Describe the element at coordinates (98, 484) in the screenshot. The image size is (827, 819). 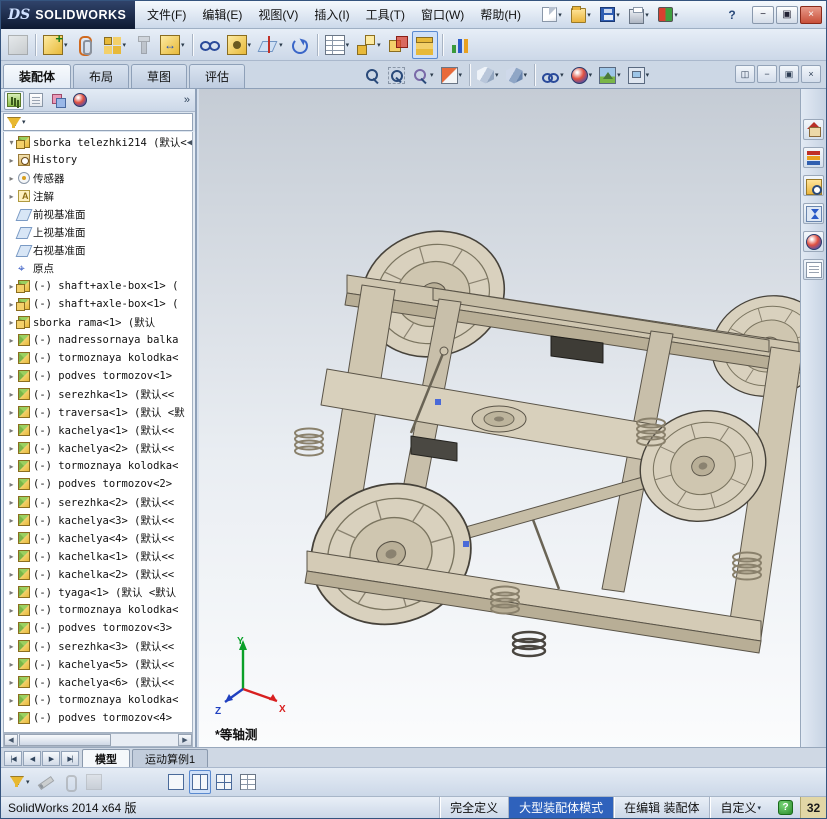
I see `tree-item: ▸ (-) podves tormozov<2>` at that location.